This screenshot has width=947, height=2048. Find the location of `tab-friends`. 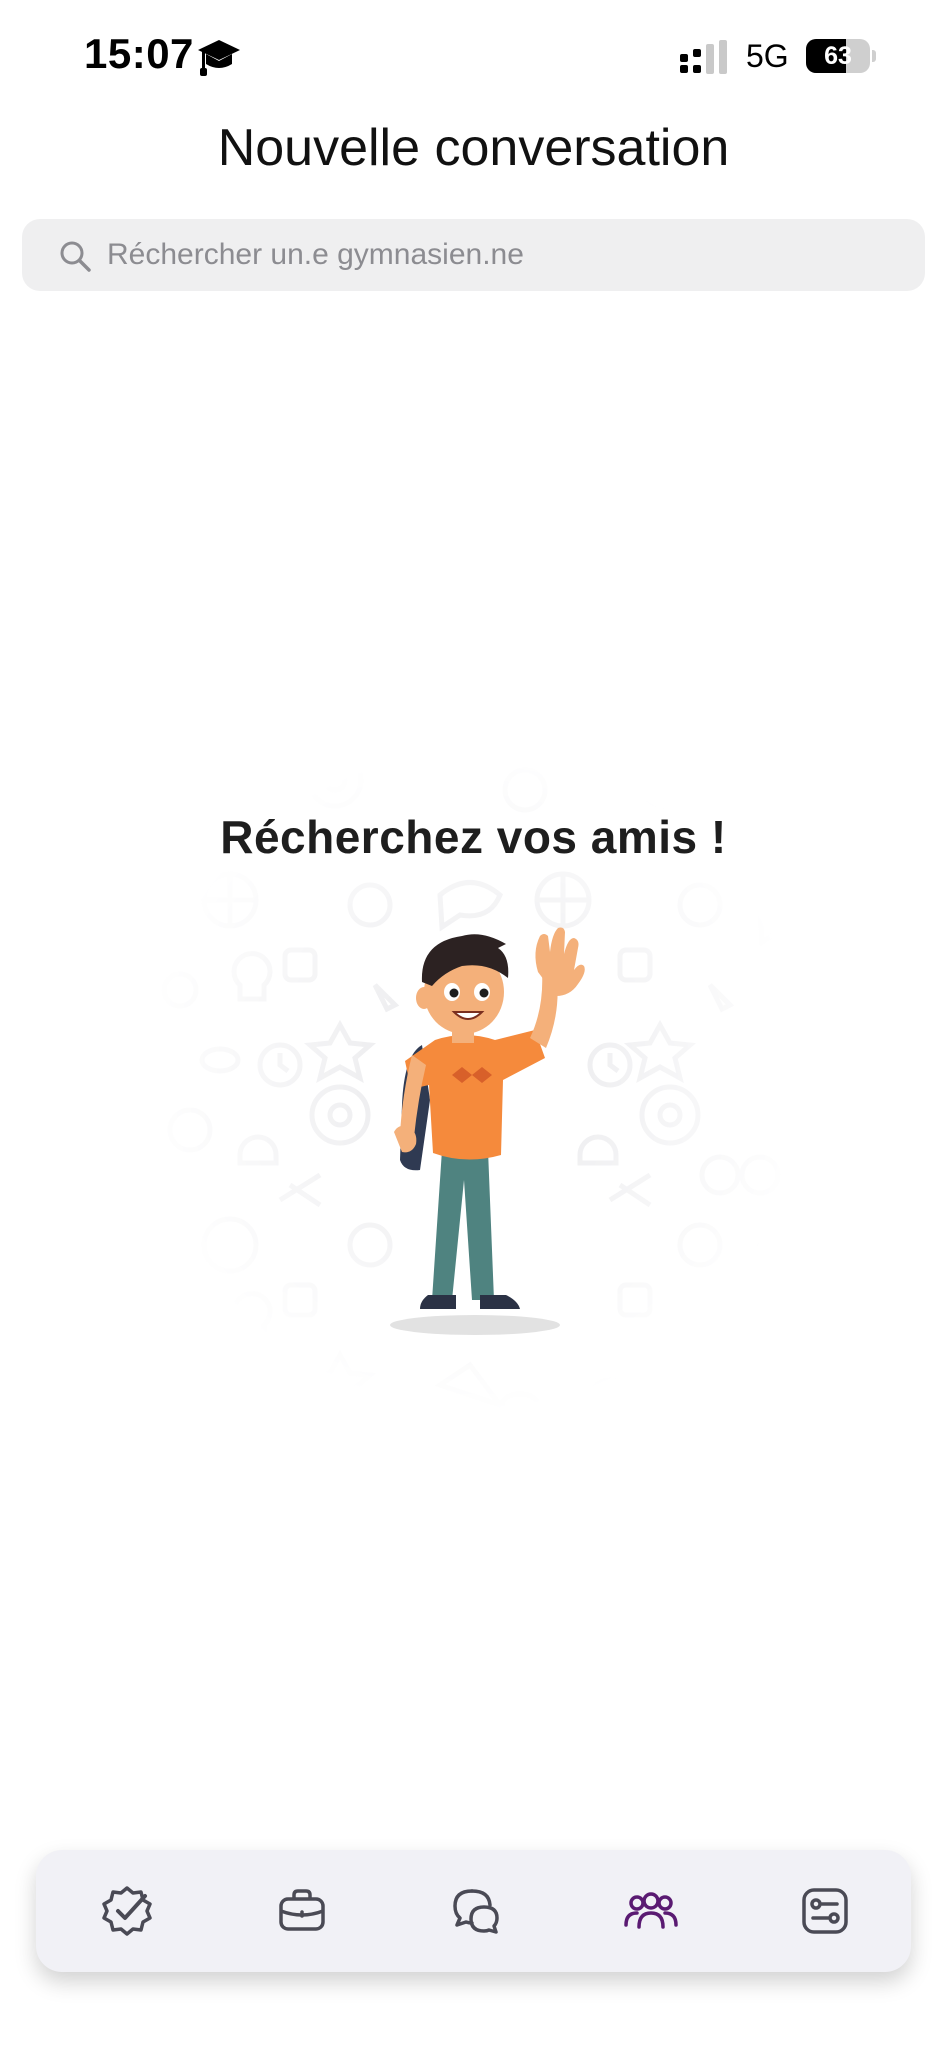

tab-friends is located at coordinates (651, 1911).